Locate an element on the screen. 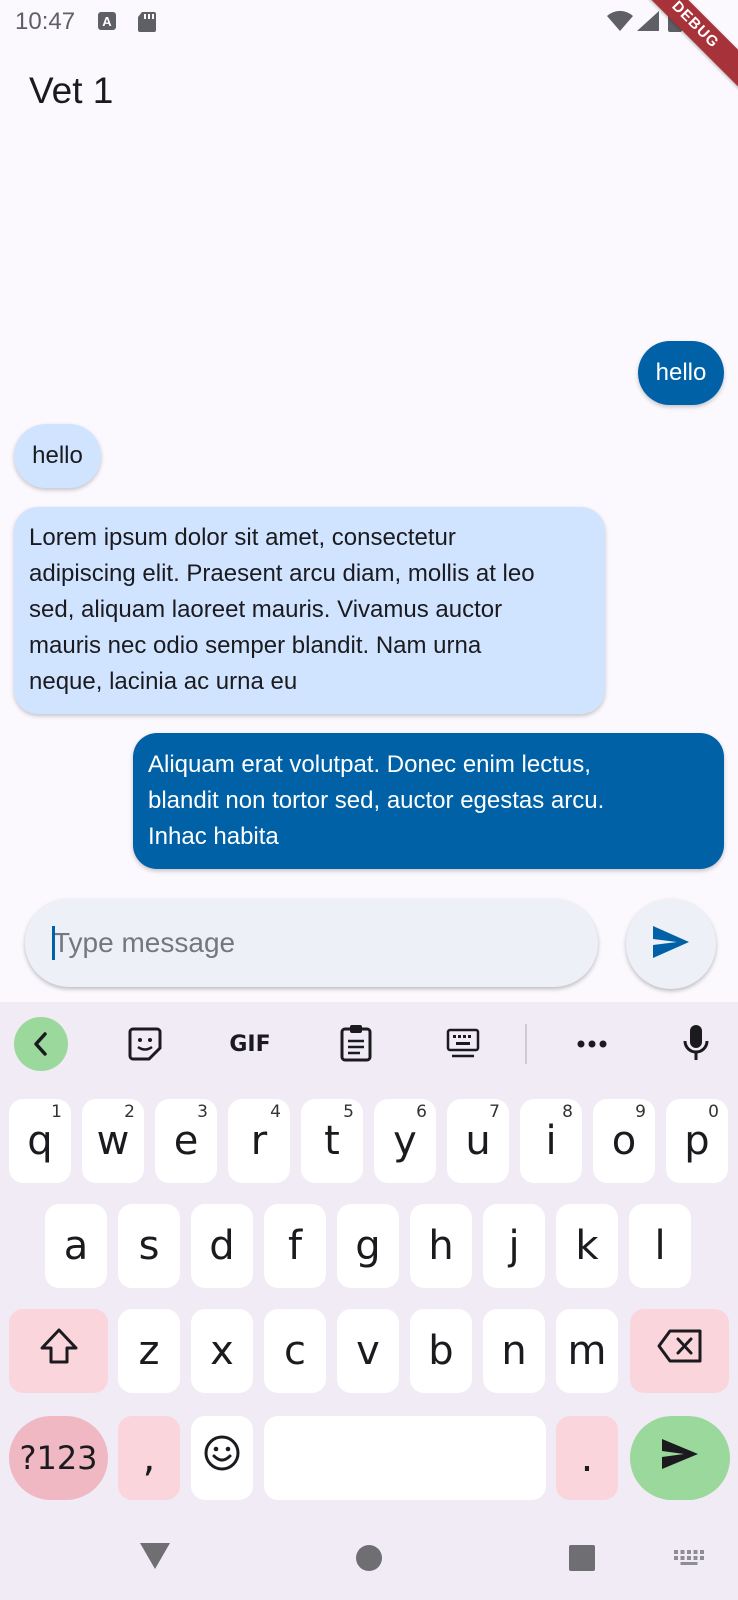 This screenshot has height=1600, width=738. key-a: a is located at coordinates (76, 1246).